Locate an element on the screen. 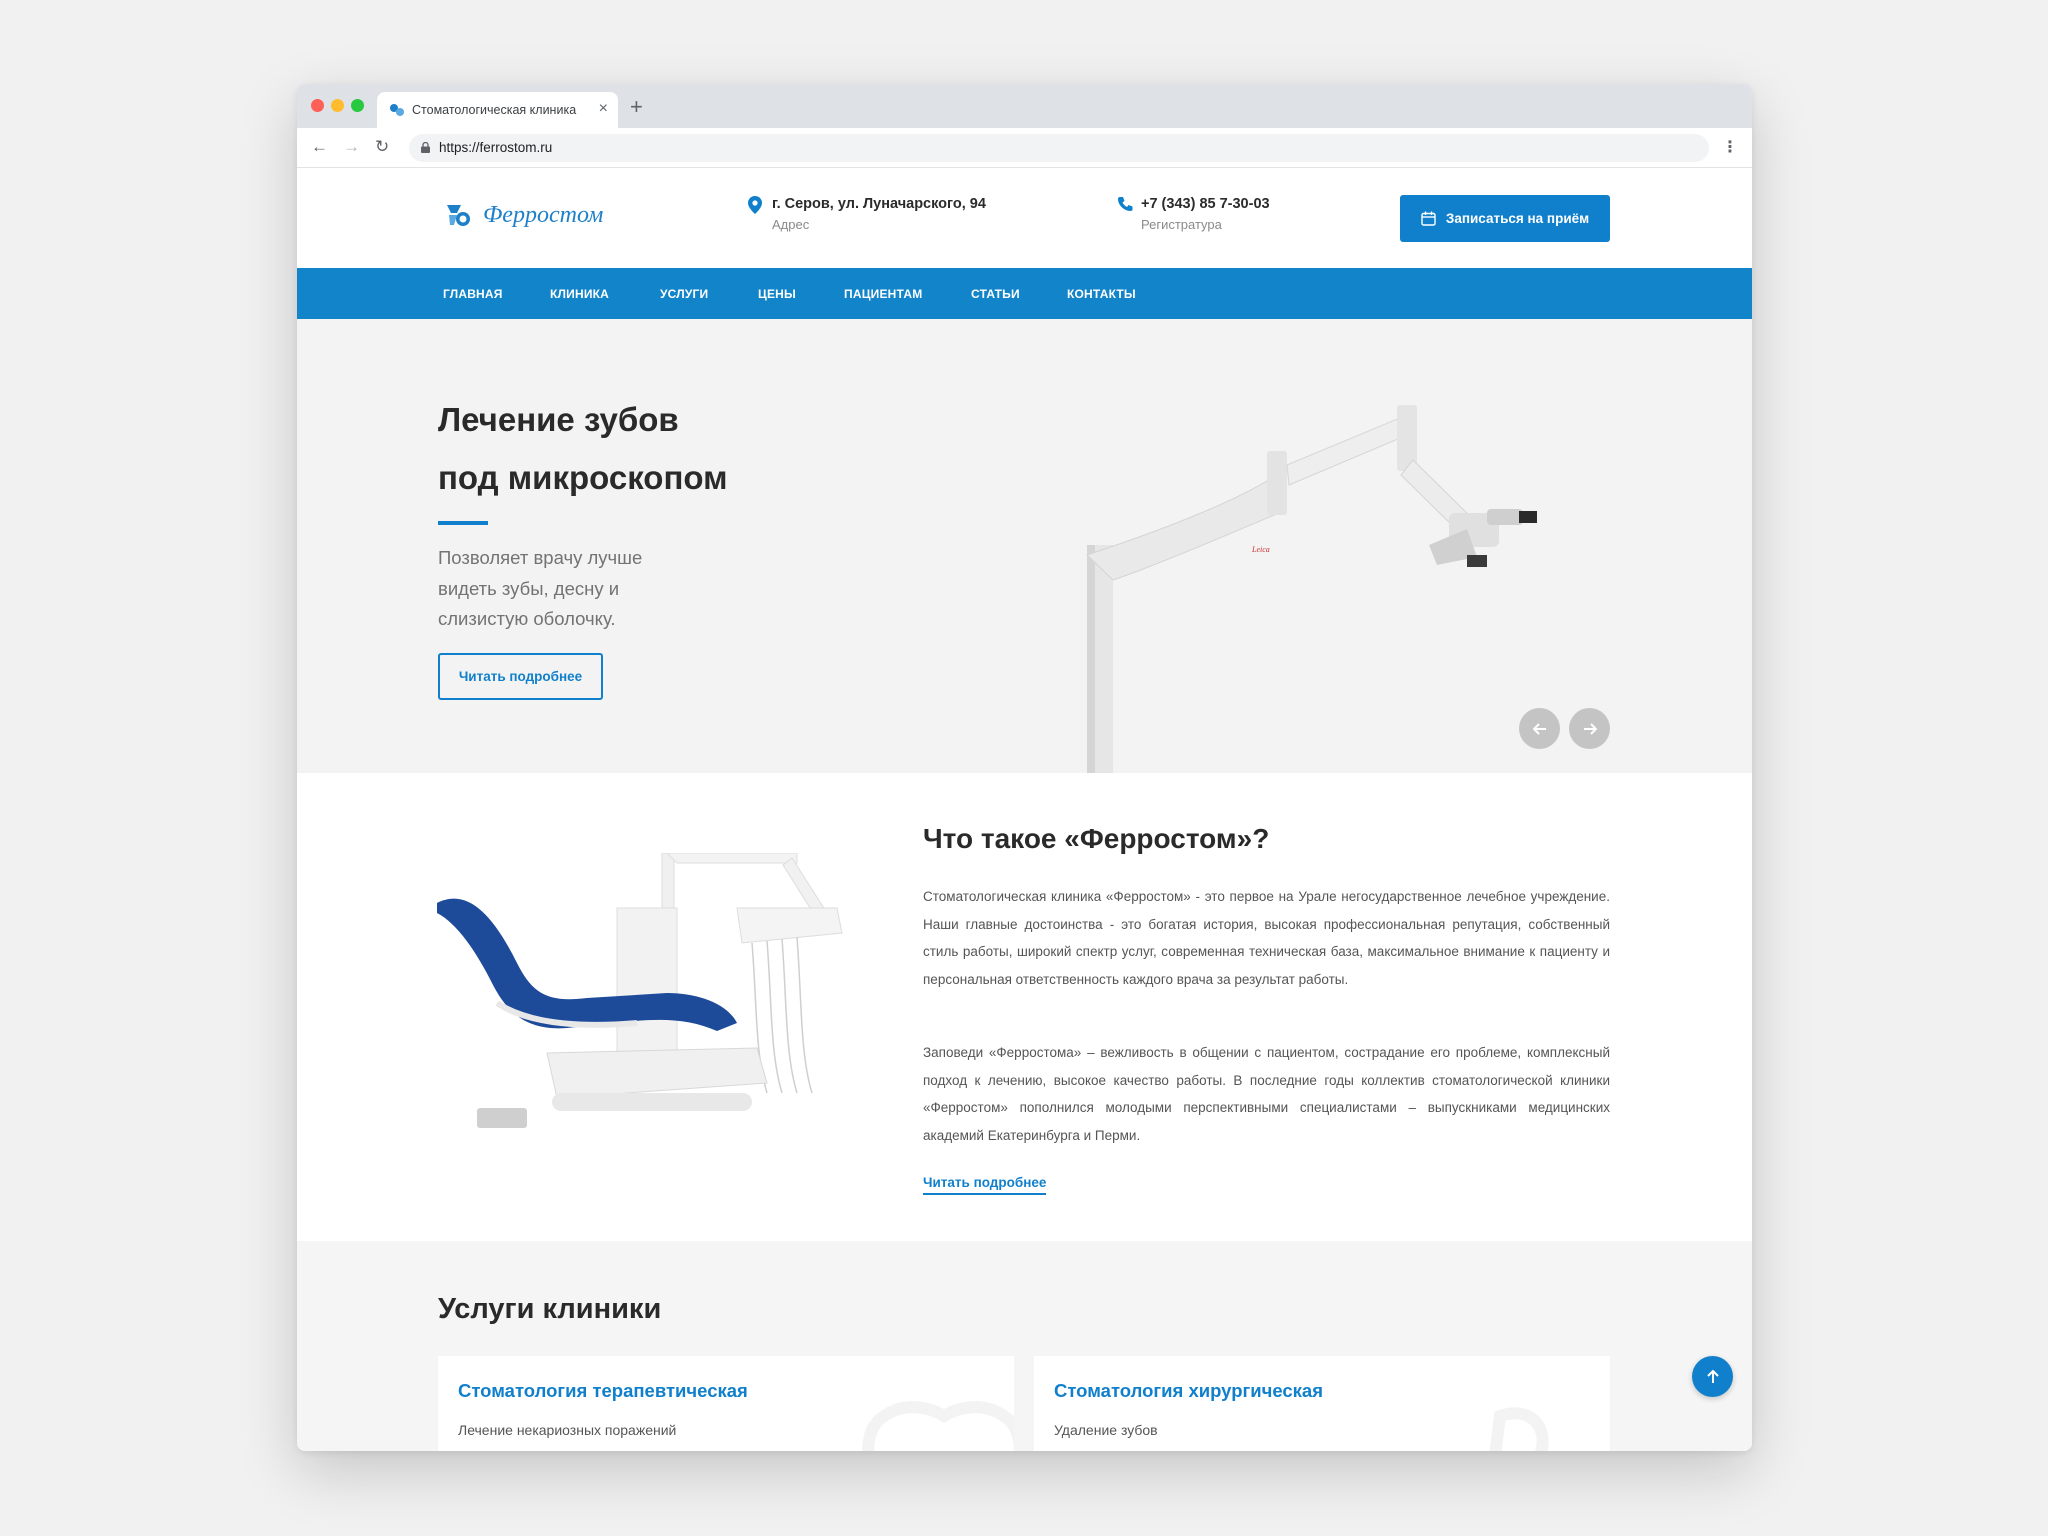  arrow-left-icon is located at coordinates (1539, 728).